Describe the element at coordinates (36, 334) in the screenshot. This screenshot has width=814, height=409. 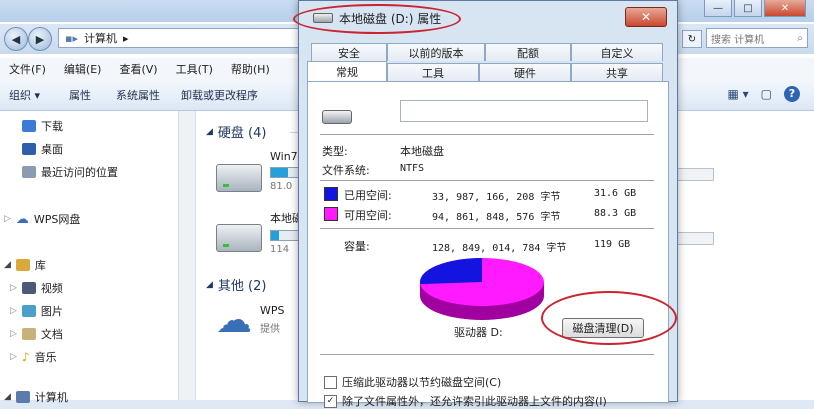
I see `nav-item-documents: ▷ 文档` at that location.